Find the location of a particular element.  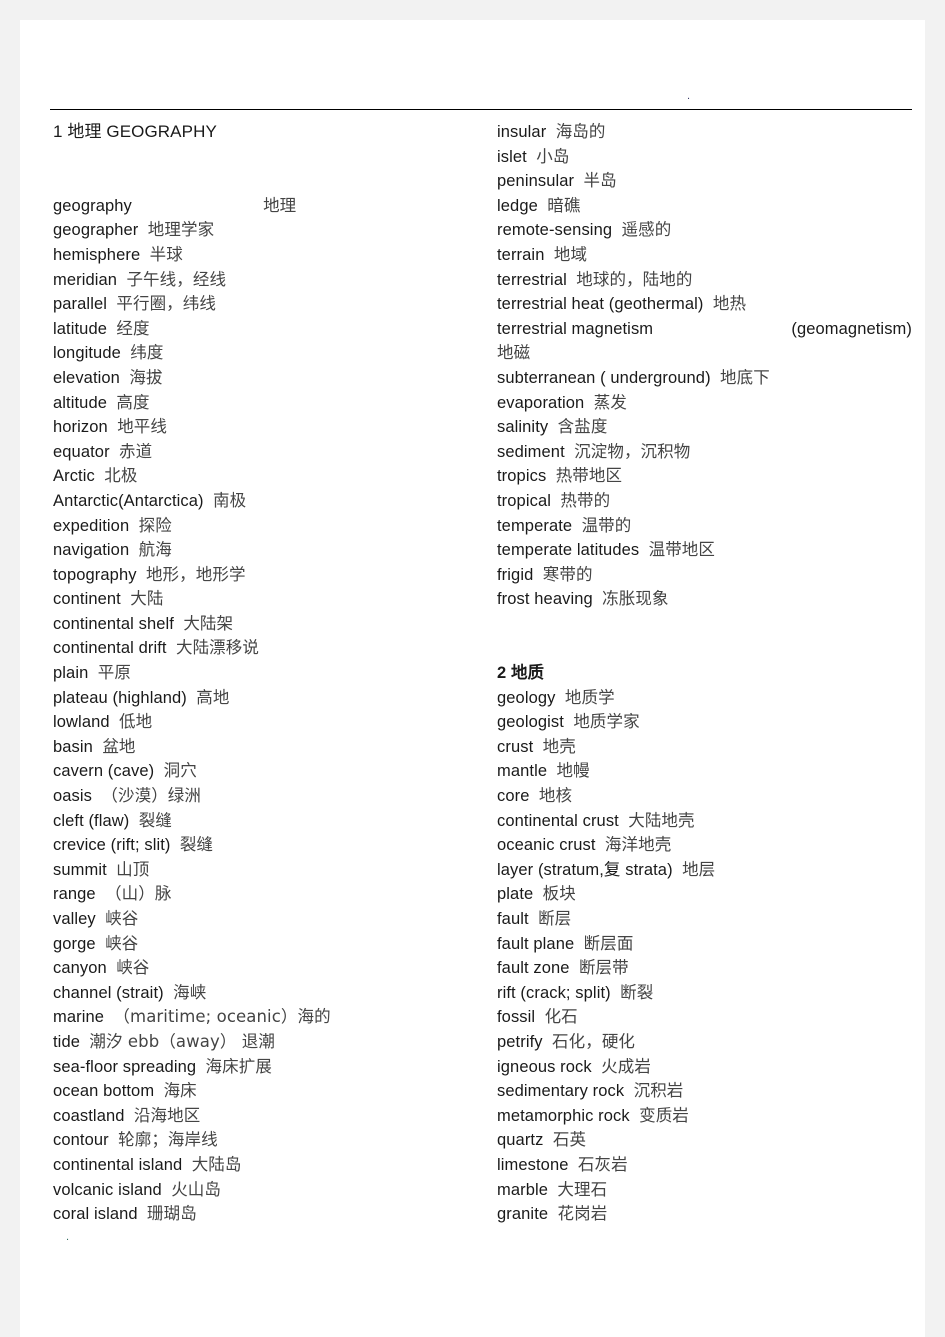

entry-term: subterranean ( underground) is located at coordinates (604, 377).